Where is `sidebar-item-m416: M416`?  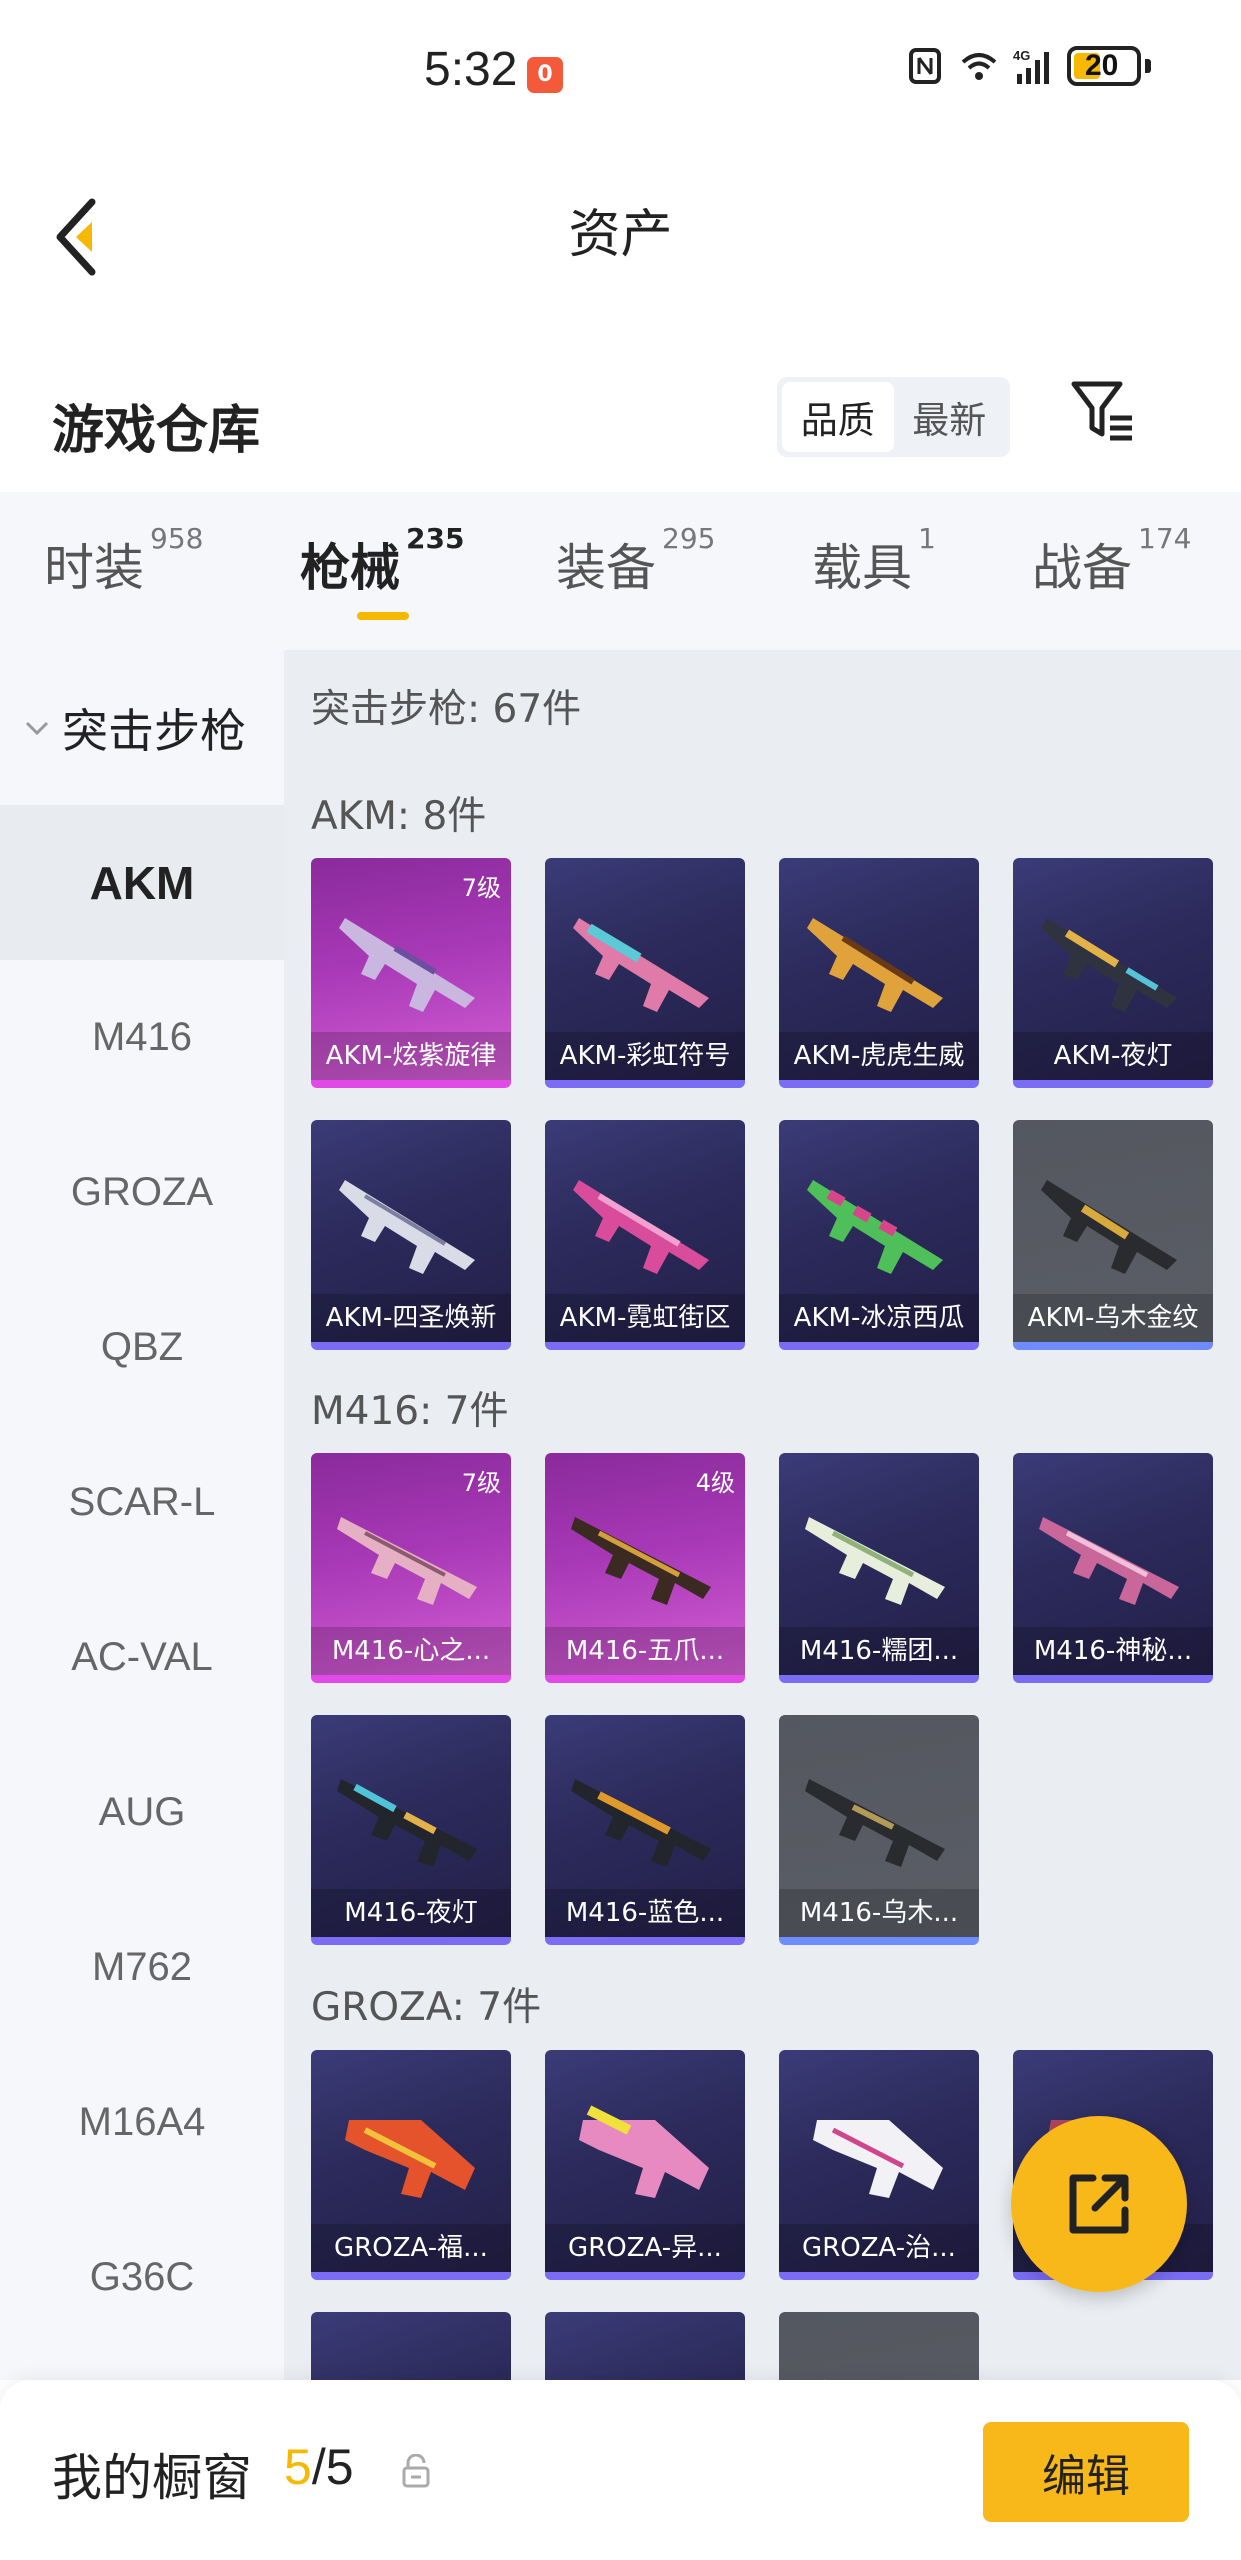
sidebar-item-m416: M416 is located at coordinates (142, 1037).